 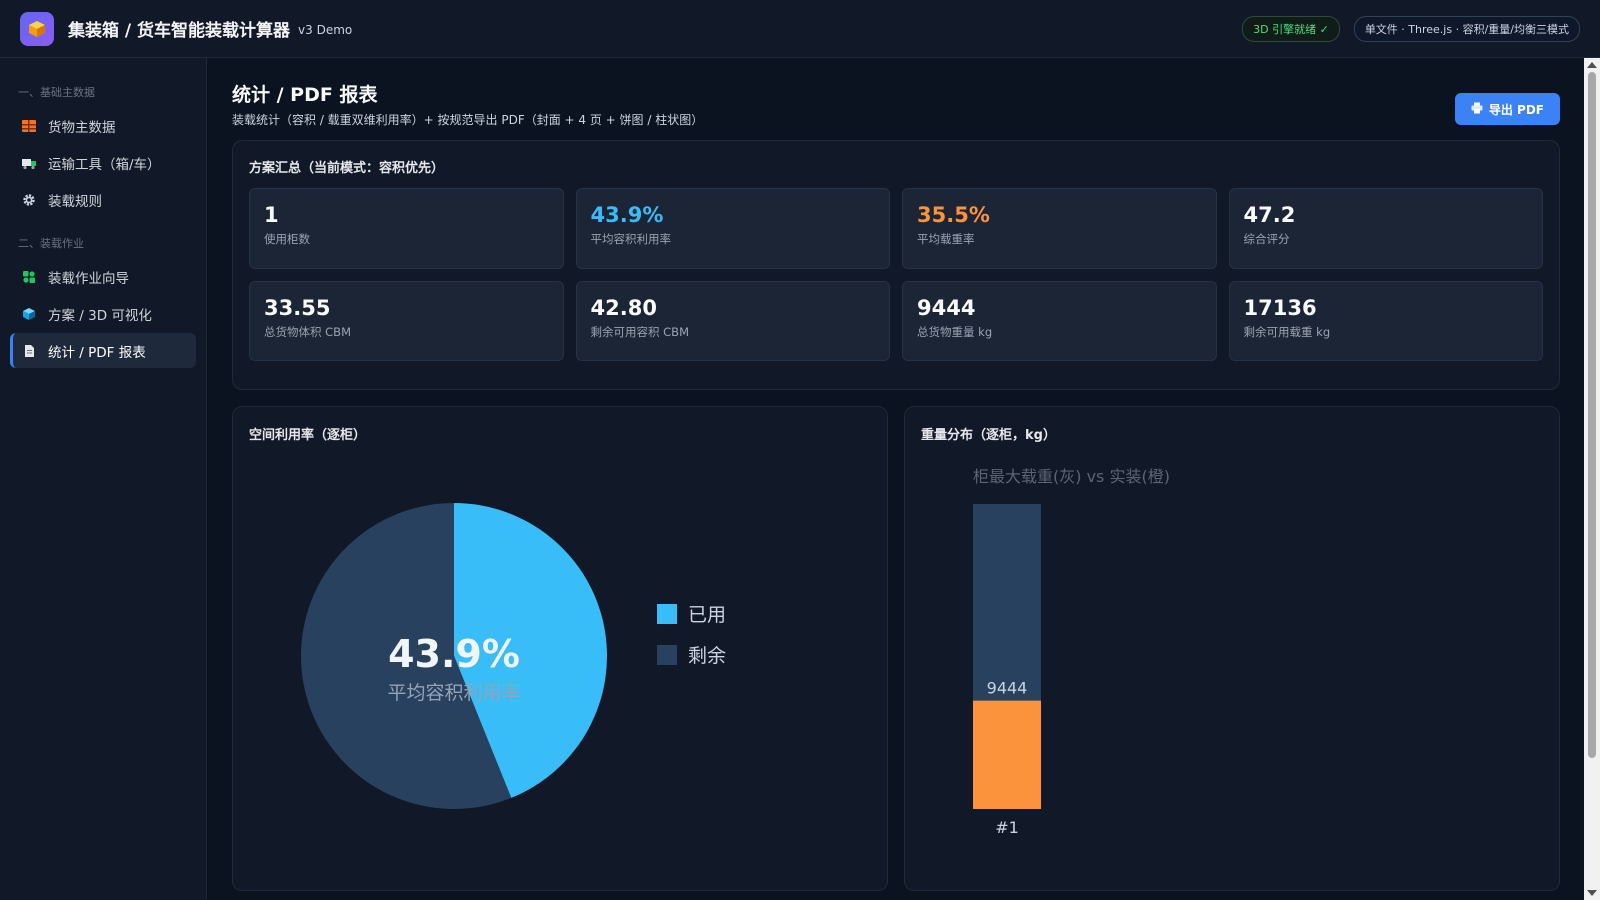 I want to click on kpi-avg-weight-rate: 35.5% 平均载重率, so click(x=1059, y=228).